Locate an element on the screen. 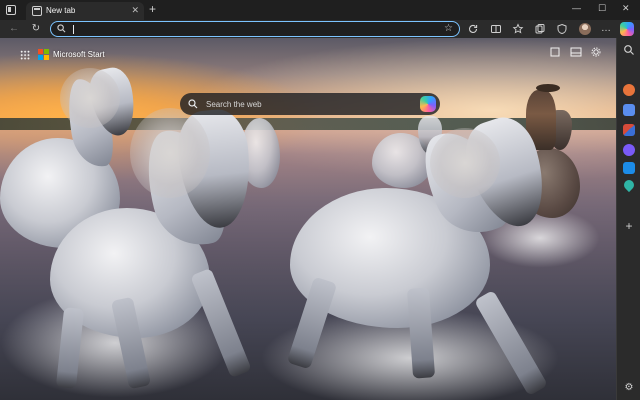 The width and height of the screenshot is (640, 400). sidebar-office-icon is located at coordinates (629, 130).